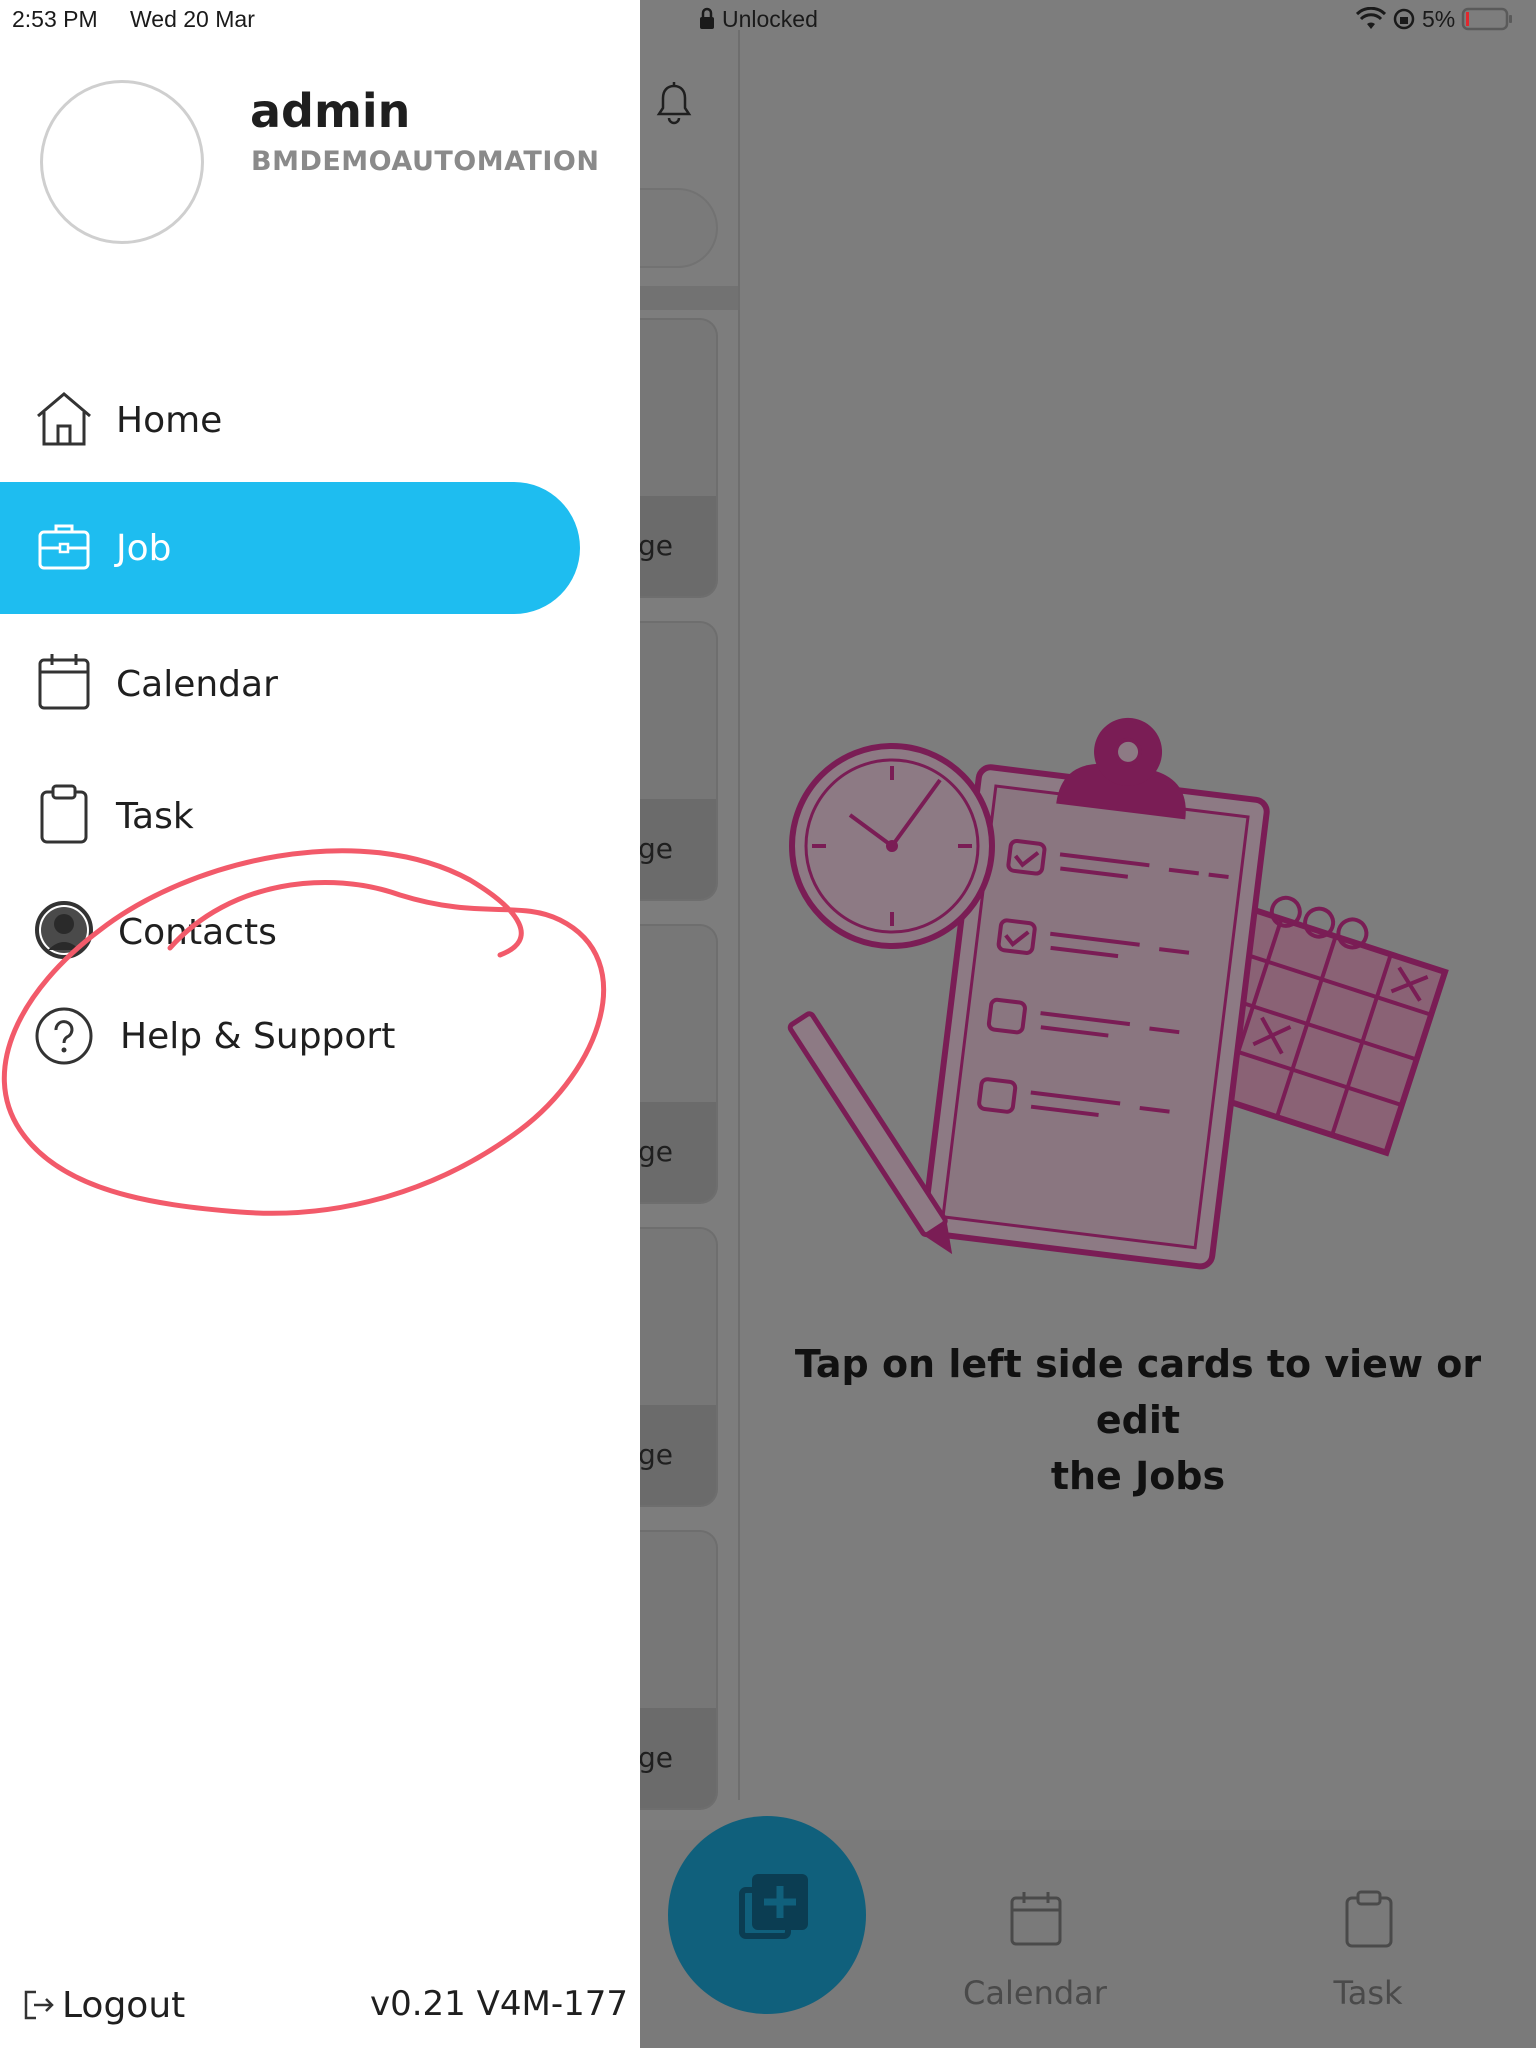  Describe the element at coordinates (707, 18) in the screenshot. I see `lock-icon` at that location.